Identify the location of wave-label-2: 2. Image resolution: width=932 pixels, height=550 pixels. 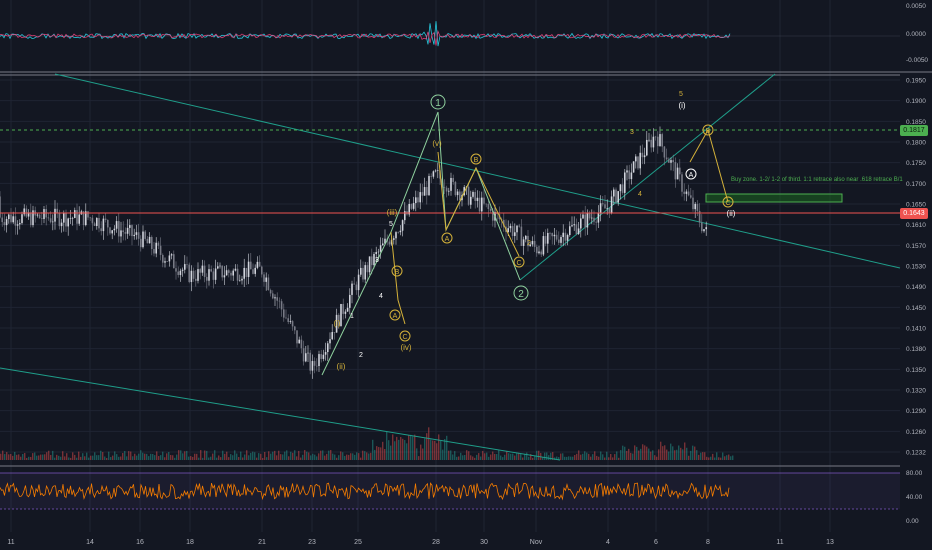
(521, 294).